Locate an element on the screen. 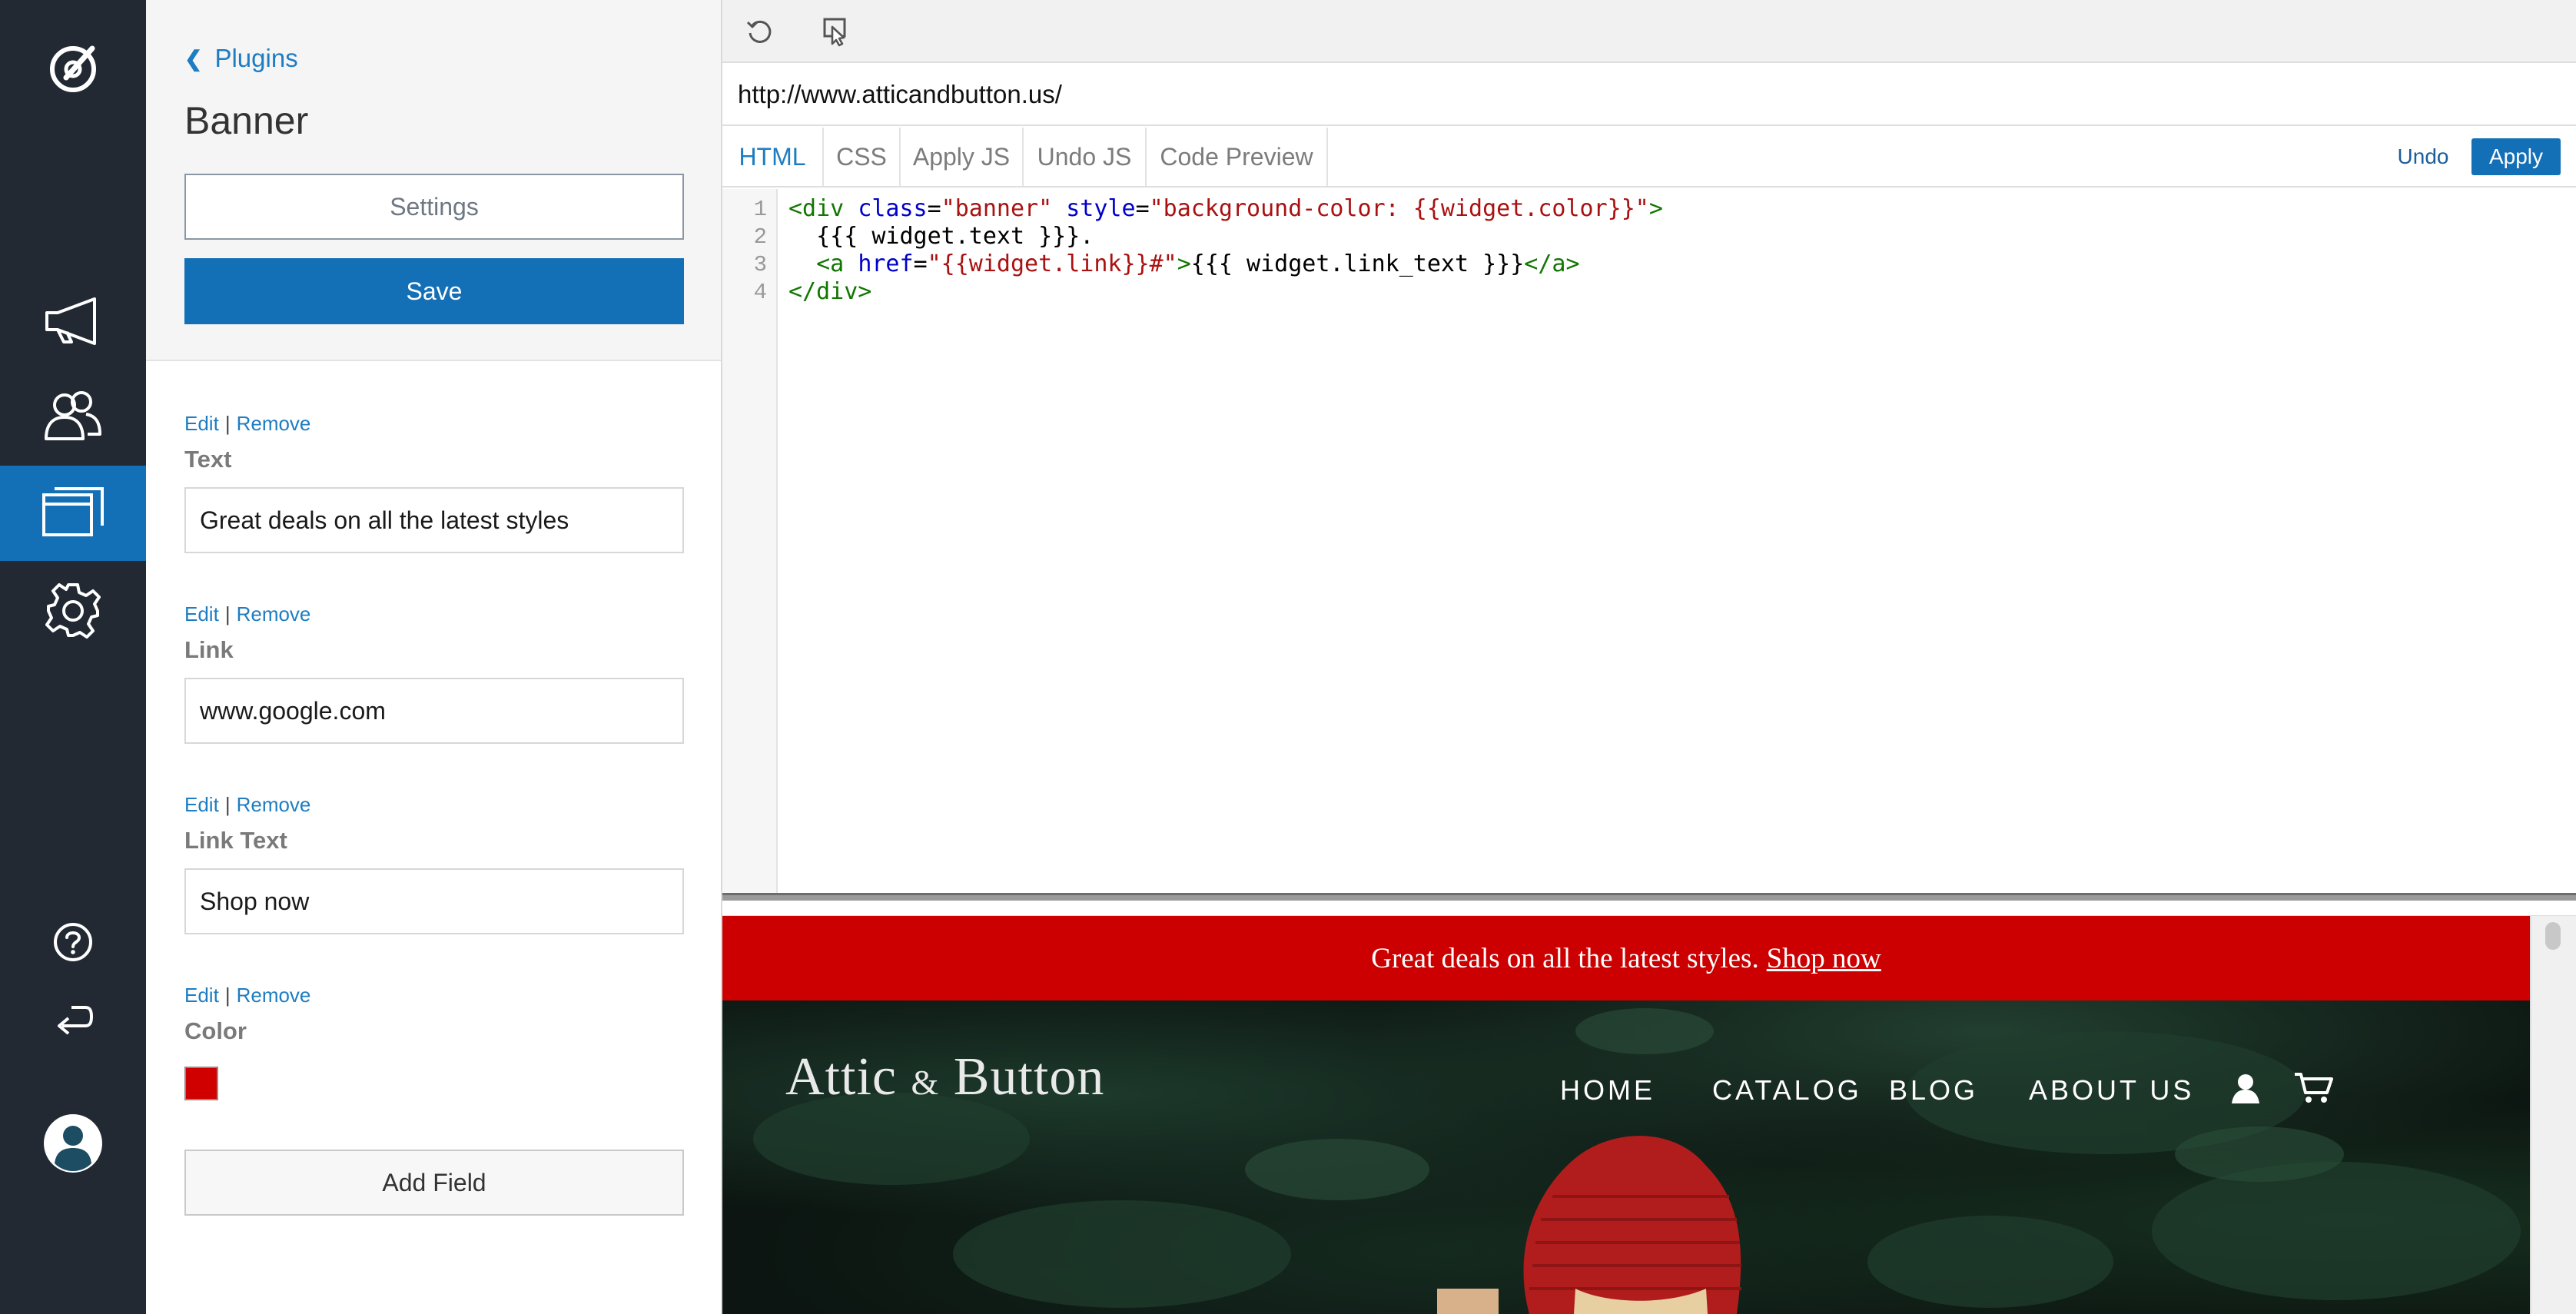  link-field-actions: Edit | Remove is located at coordinates (247, 614).